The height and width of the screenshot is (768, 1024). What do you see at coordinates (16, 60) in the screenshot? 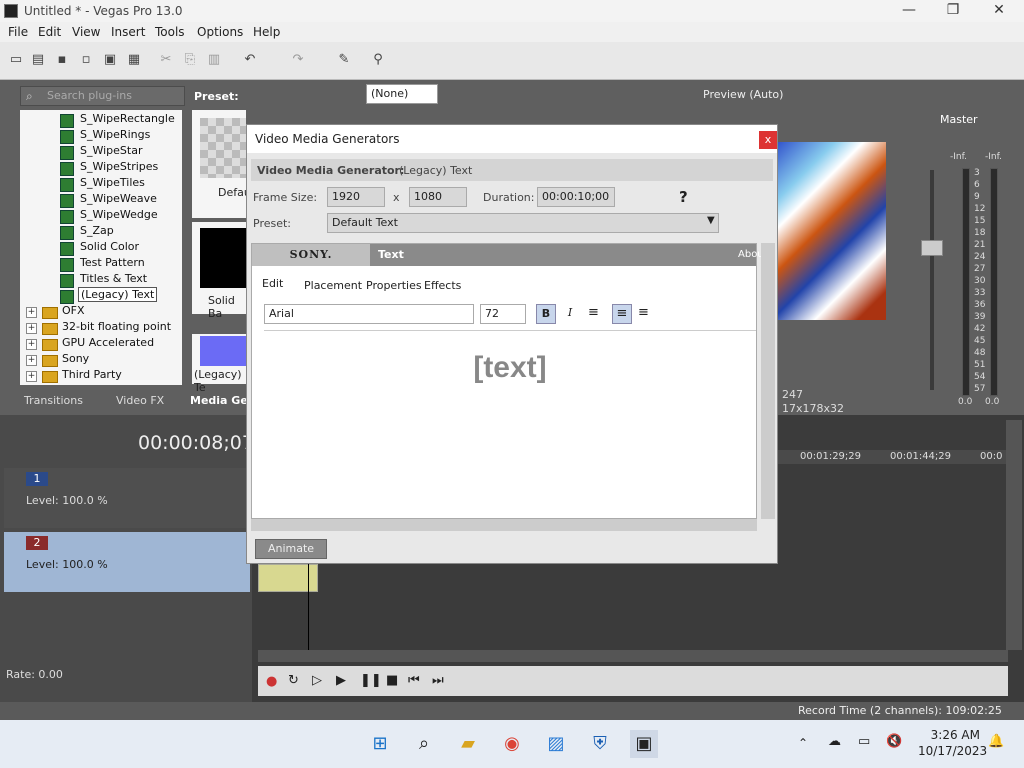
I see `new-file-icon: ▭` at bounding box center [16, 60].